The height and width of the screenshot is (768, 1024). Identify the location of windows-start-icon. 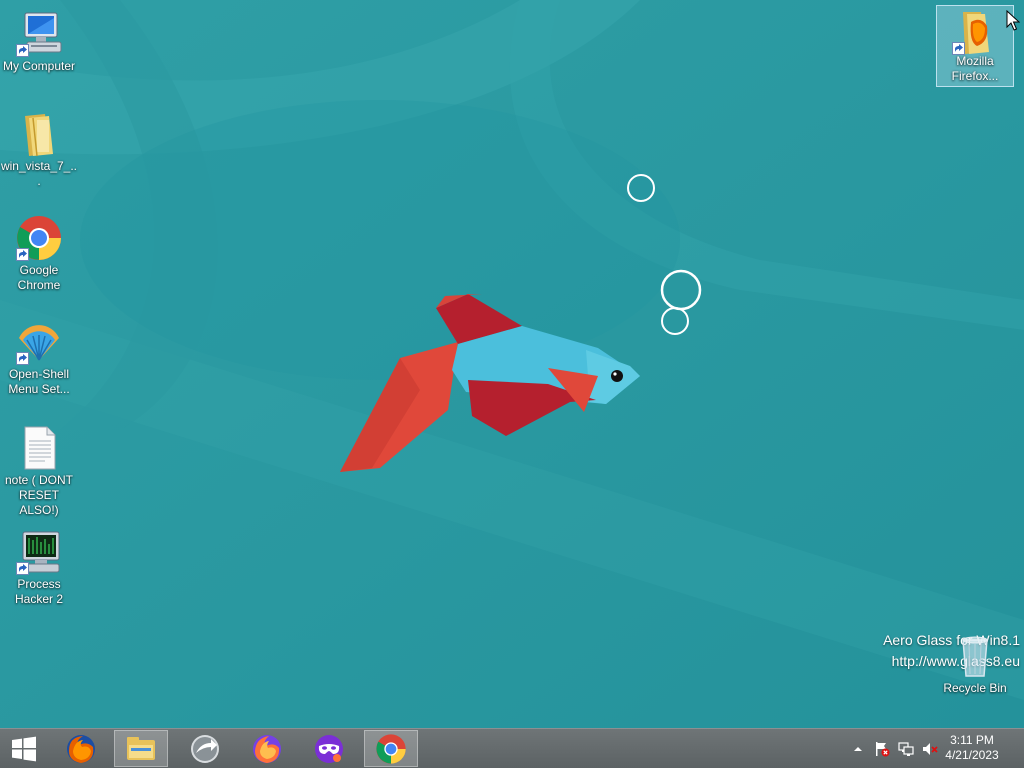
(24, 748).